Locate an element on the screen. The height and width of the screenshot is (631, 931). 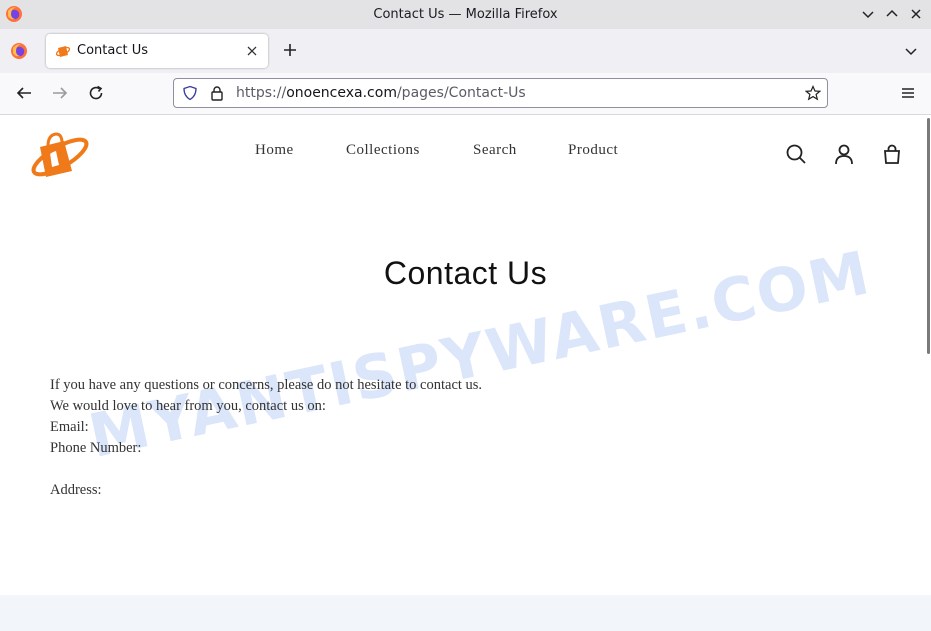
chevron-down-icon is located at coordinates (868, 15).